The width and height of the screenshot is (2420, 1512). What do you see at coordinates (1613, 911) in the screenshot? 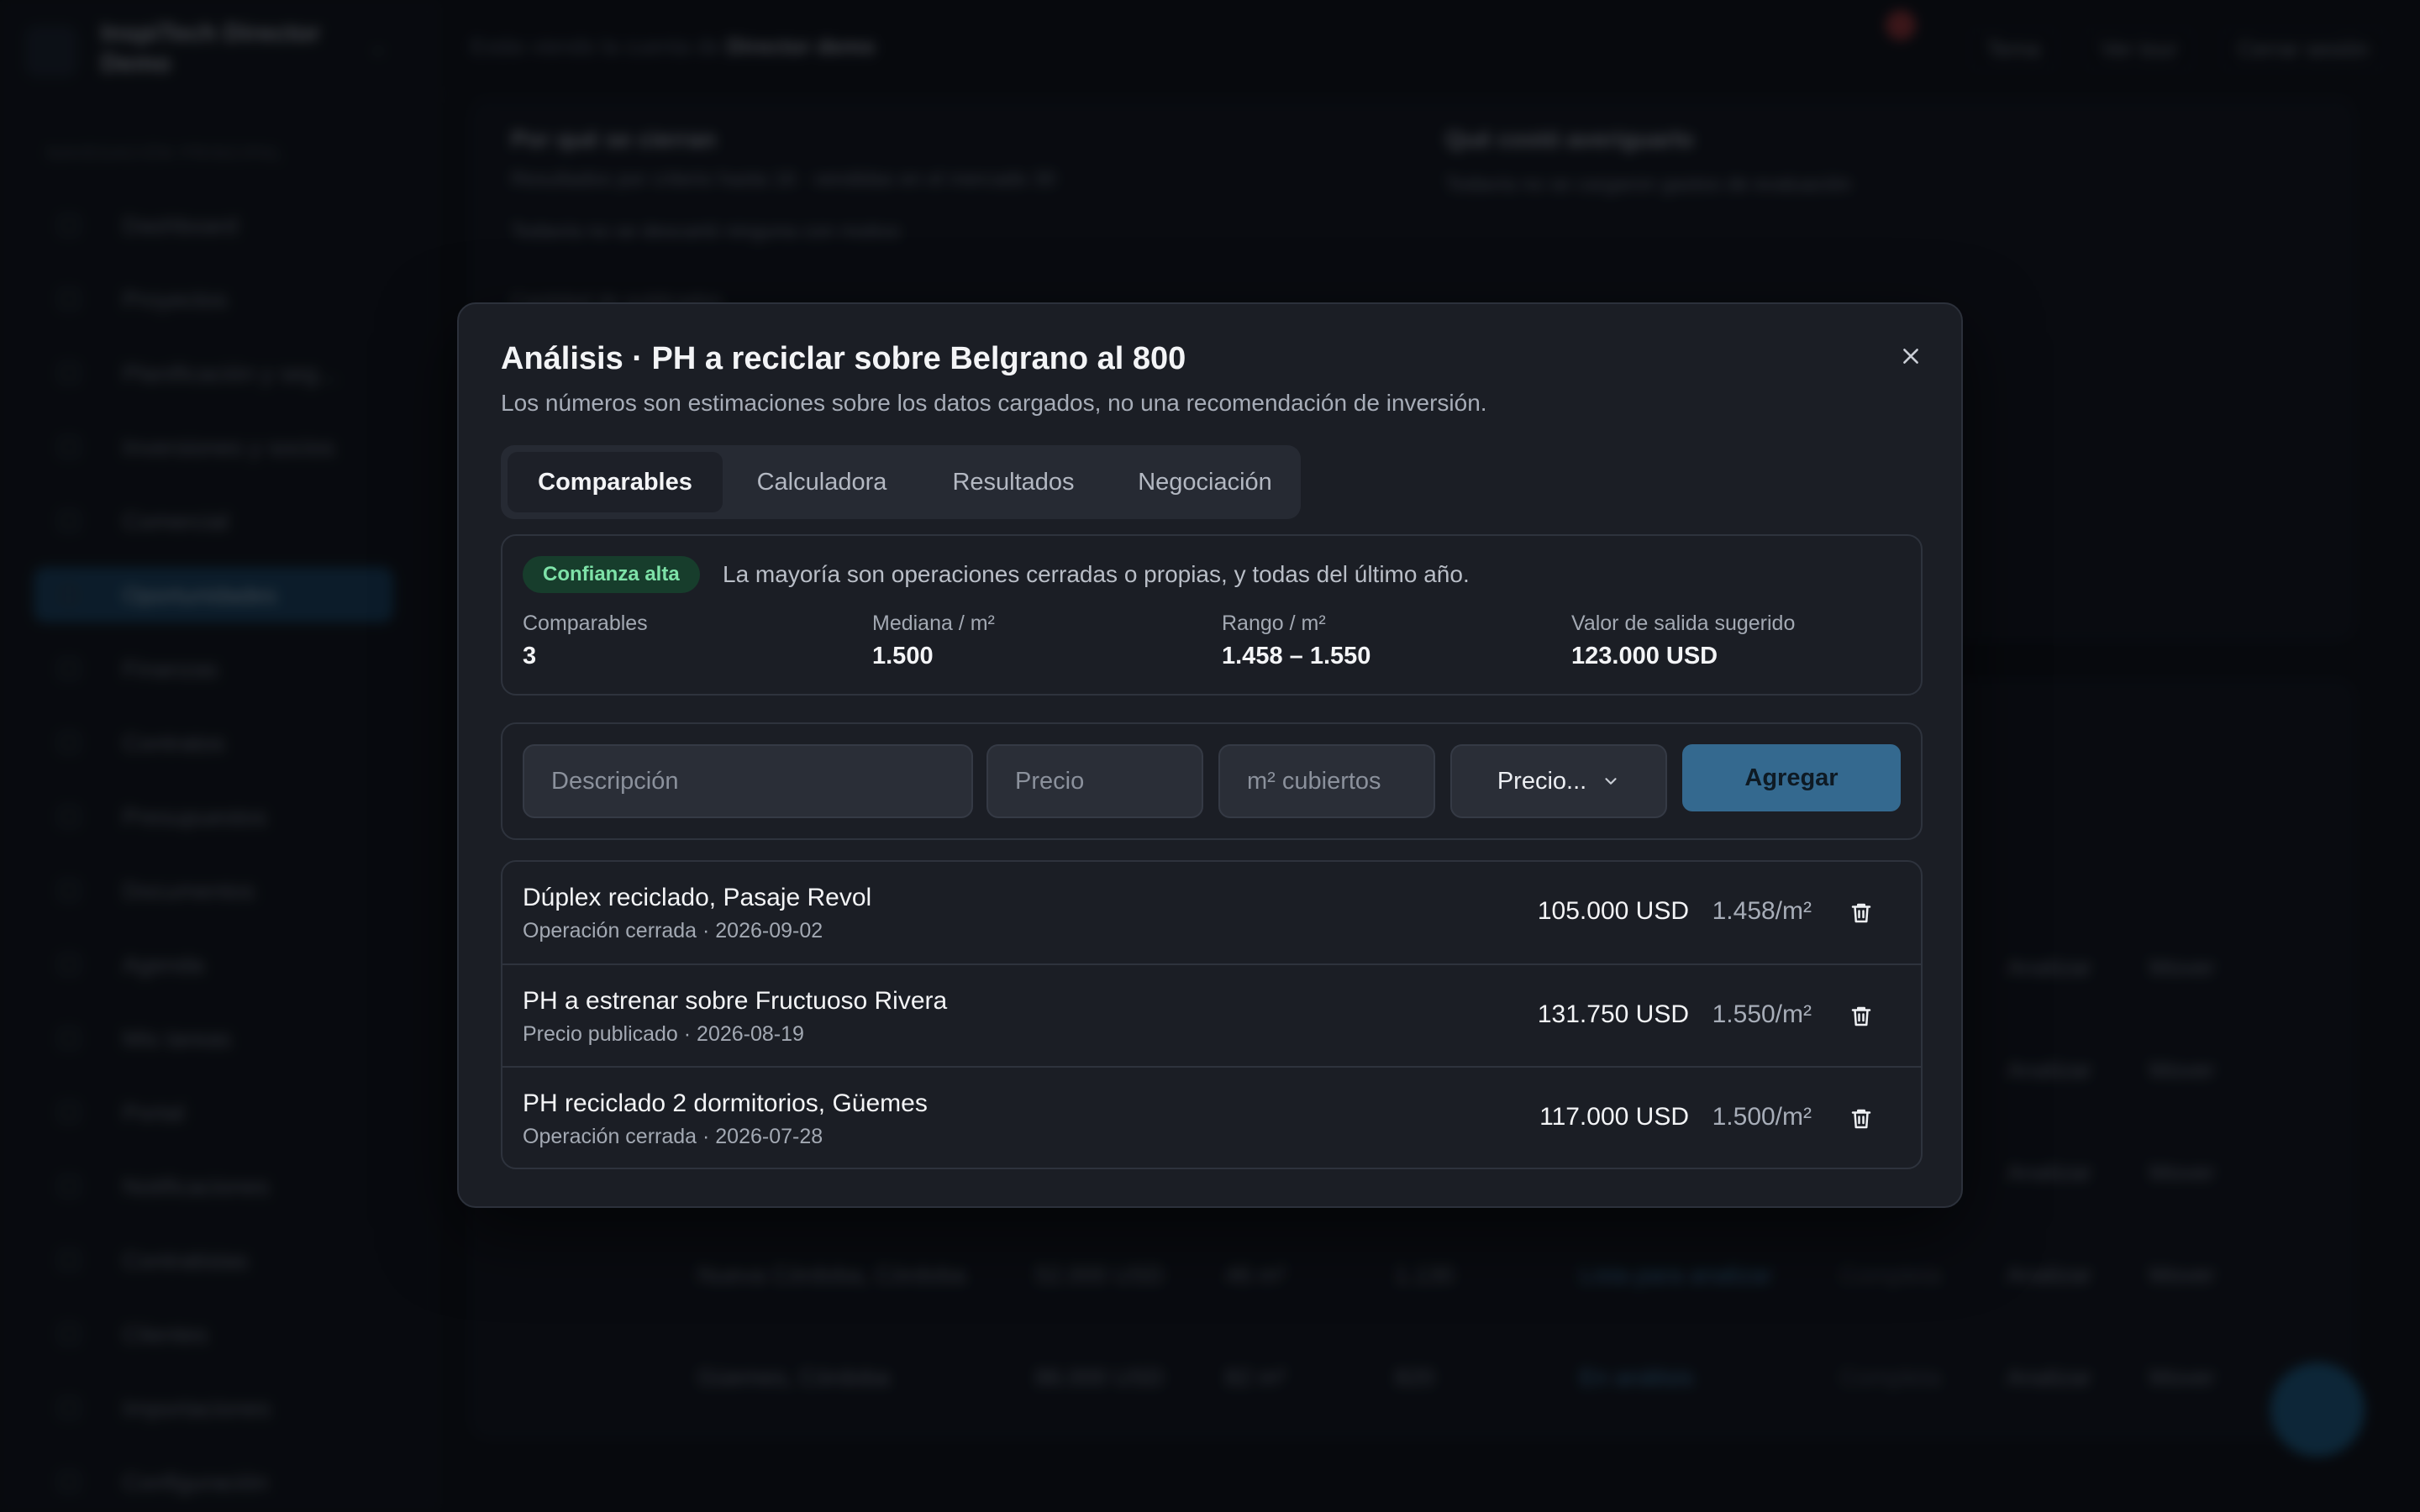
I see `comparable-price: 105.000 USD` at bounding box center [1613, 911].